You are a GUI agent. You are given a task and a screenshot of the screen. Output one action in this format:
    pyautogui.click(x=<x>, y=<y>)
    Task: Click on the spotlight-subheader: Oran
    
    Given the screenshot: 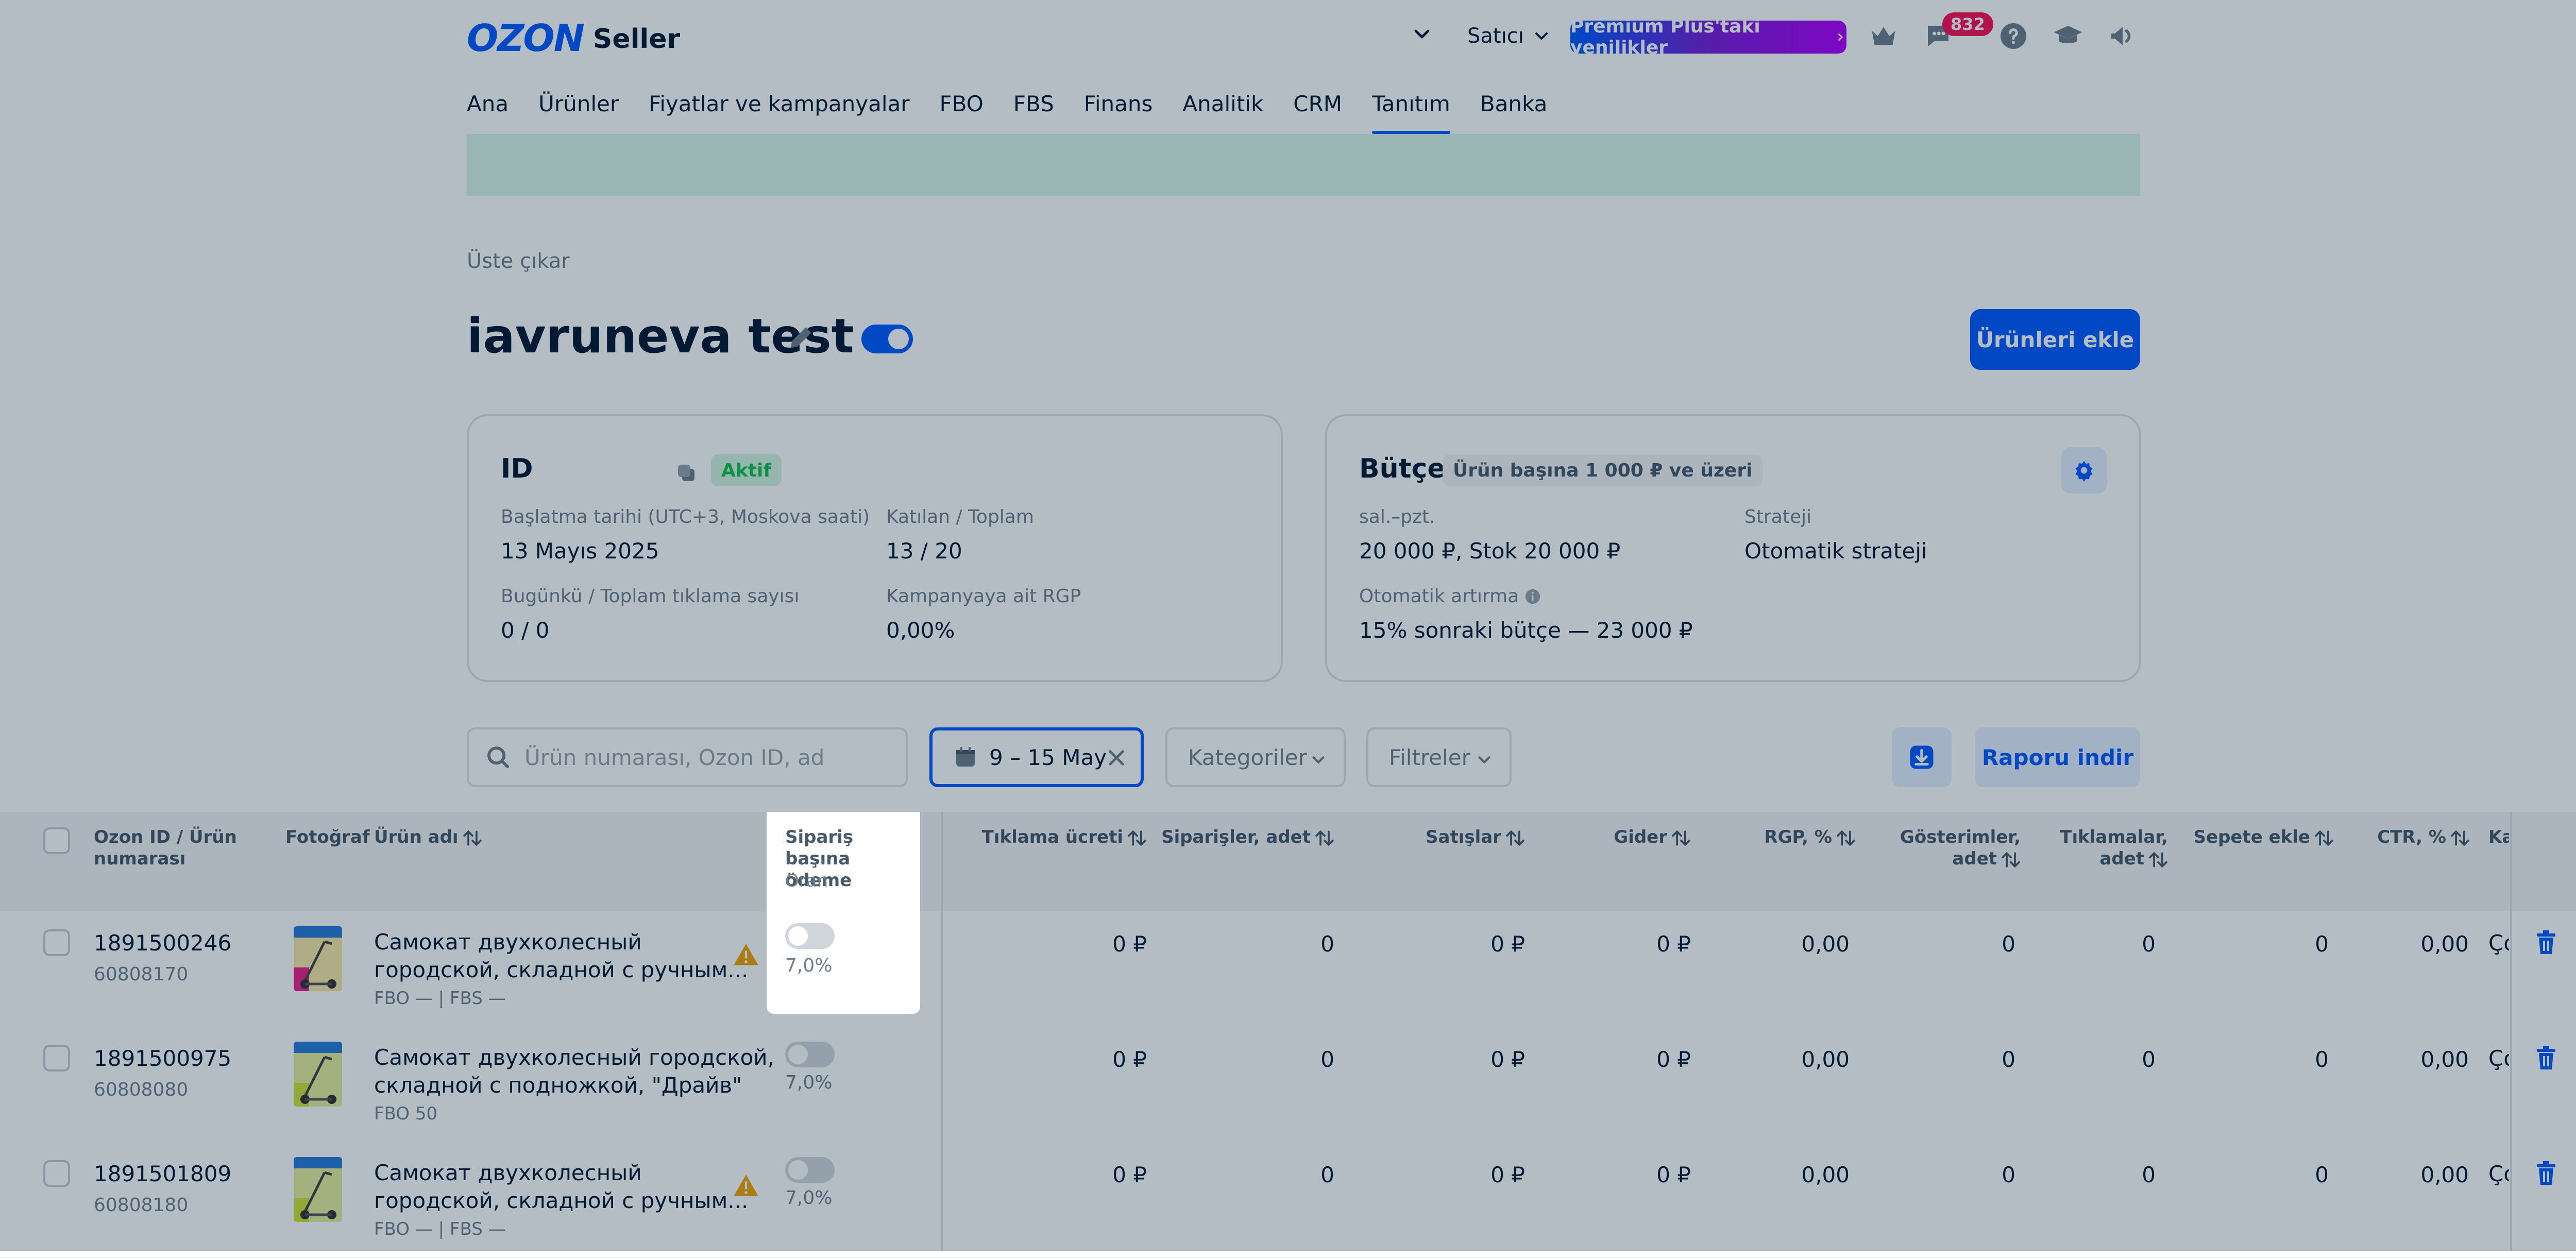 What is the action you would take?
    pyautogui.click(x=806, y=881)
    